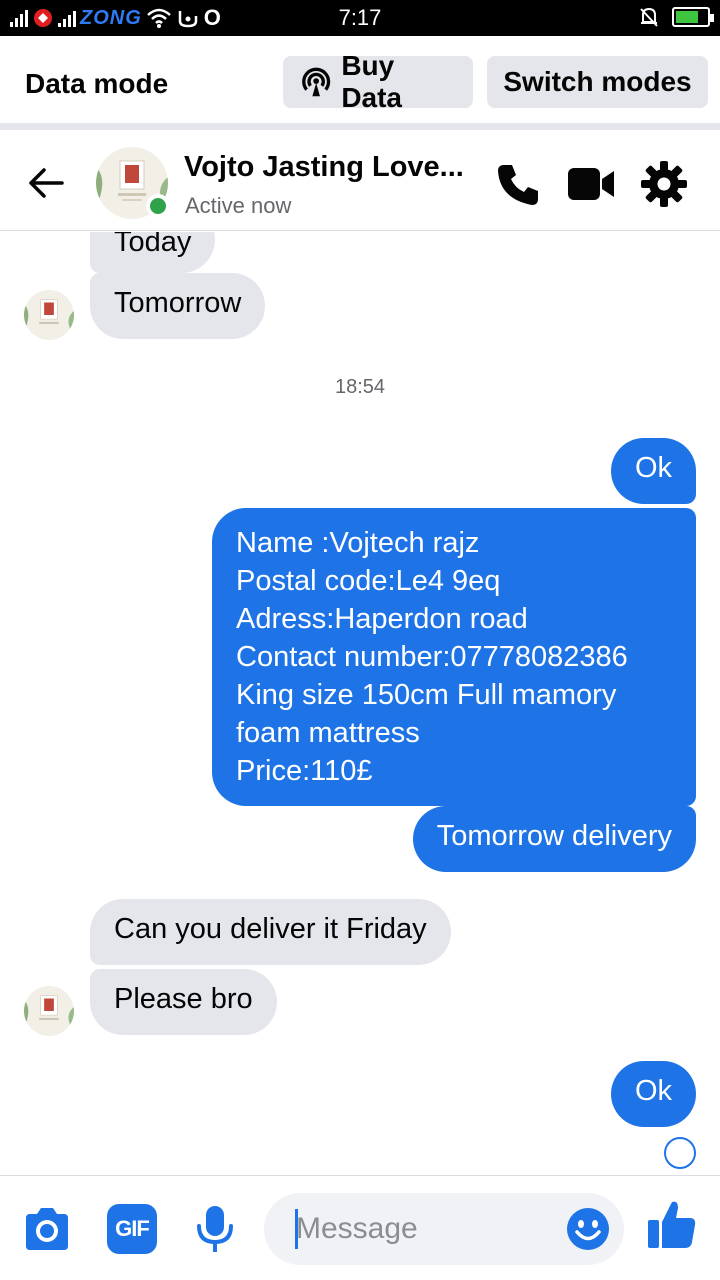 The height and width of the screenshot is (1280, 720). I want to click on switch-modes-button: Switch modes, so click(597, 82).